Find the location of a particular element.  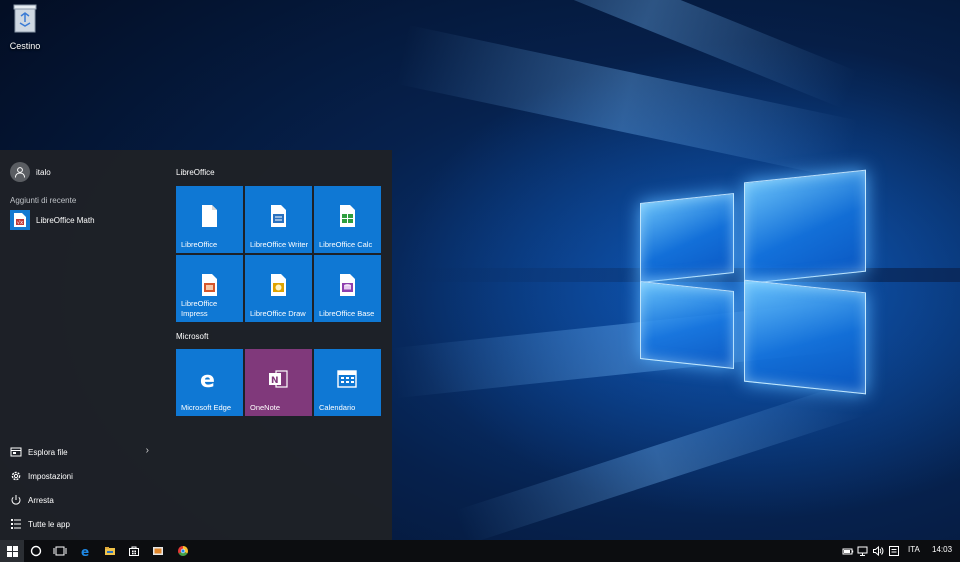

tile-calendar: Calendario is located at coordinates (347, 382).